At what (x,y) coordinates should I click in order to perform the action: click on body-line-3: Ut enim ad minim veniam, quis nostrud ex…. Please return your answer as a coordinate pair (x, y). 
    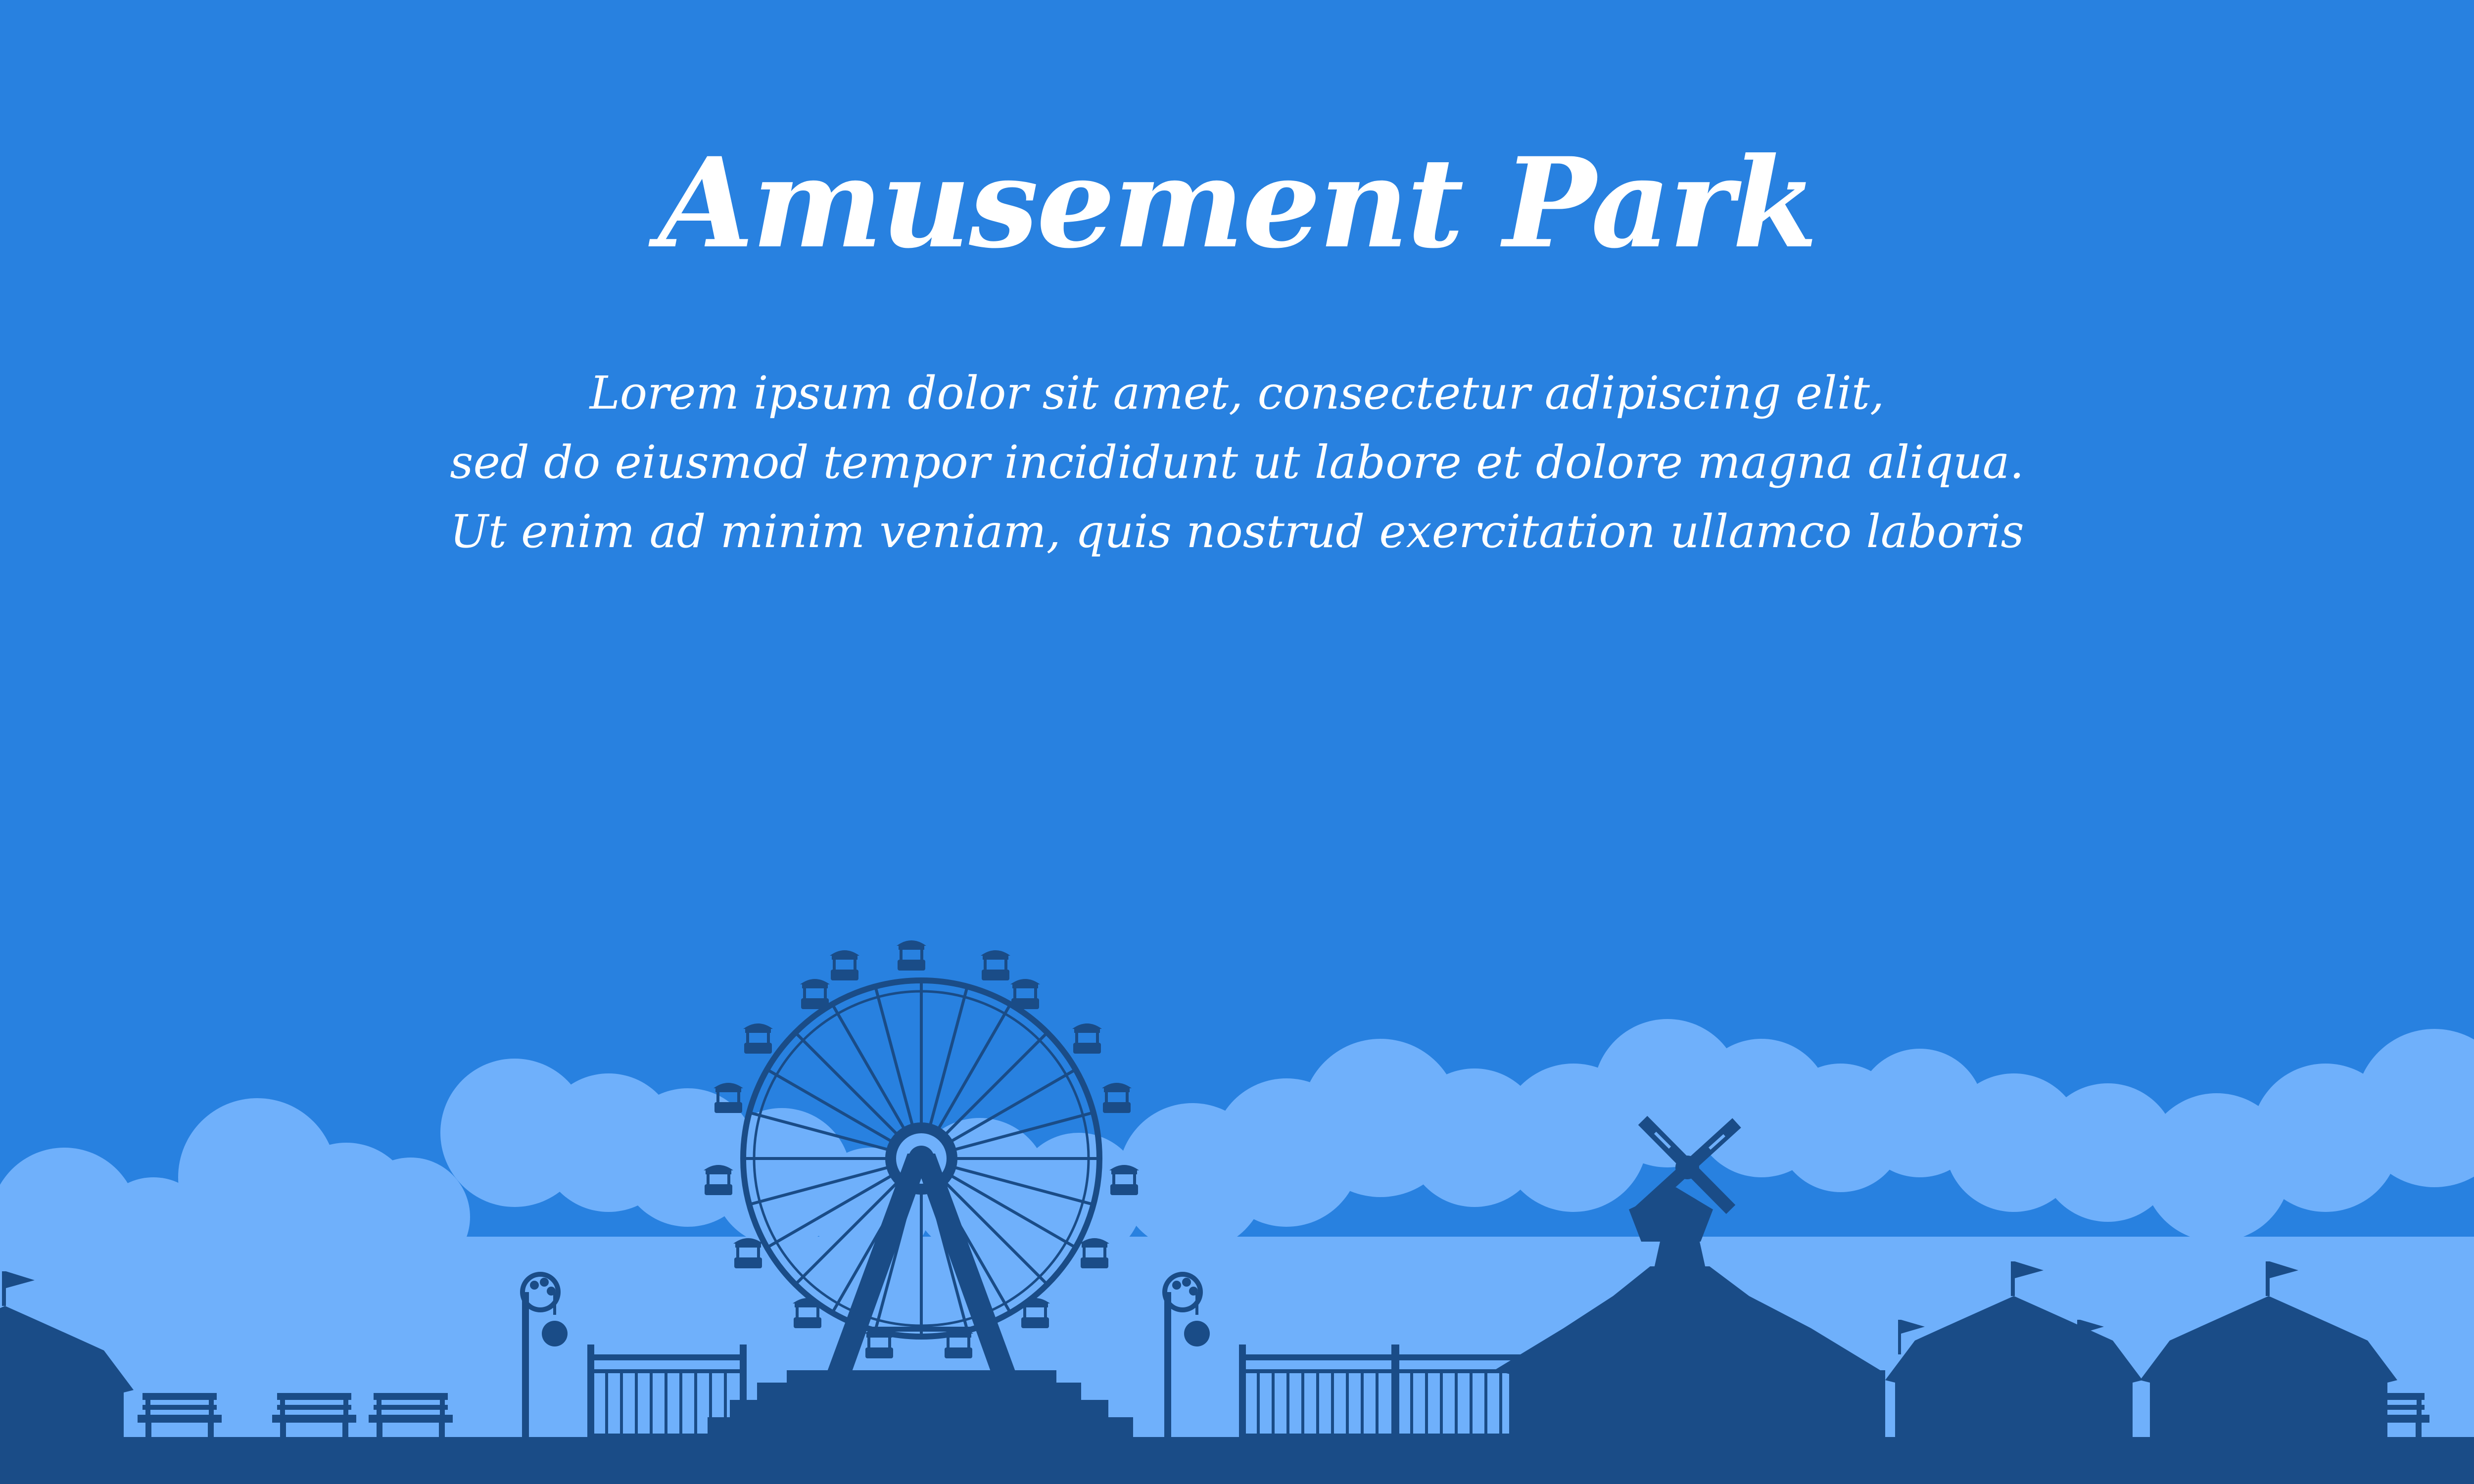
    Looking at the image, I should click on (1237, 531).